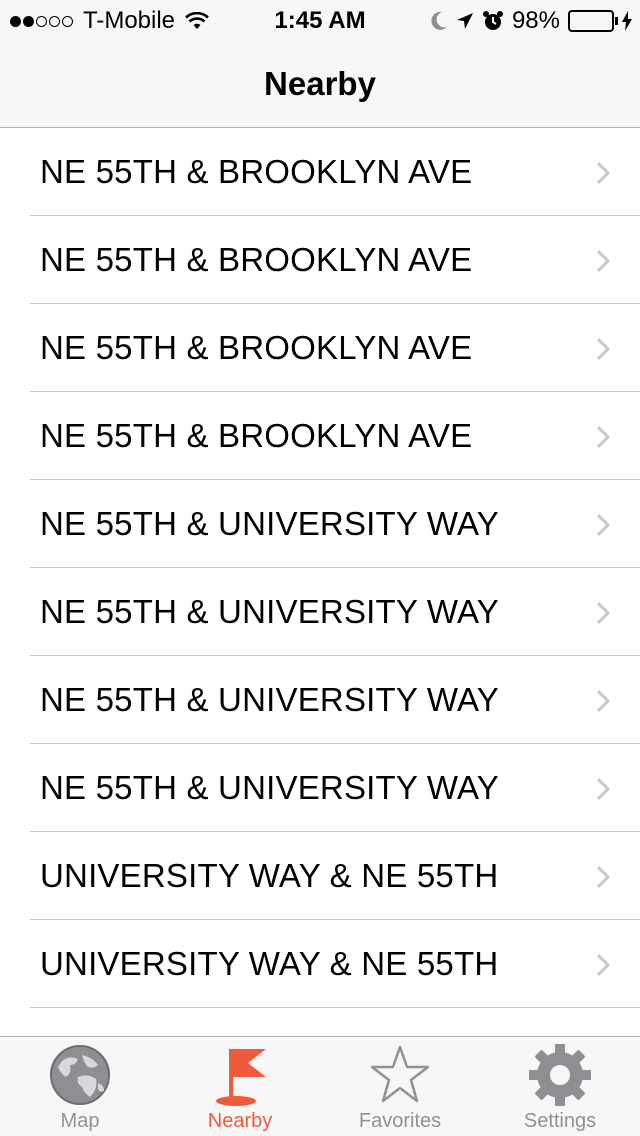 The image size is (640, 1136). I want to click on alarm-icon, so click(492, 20).